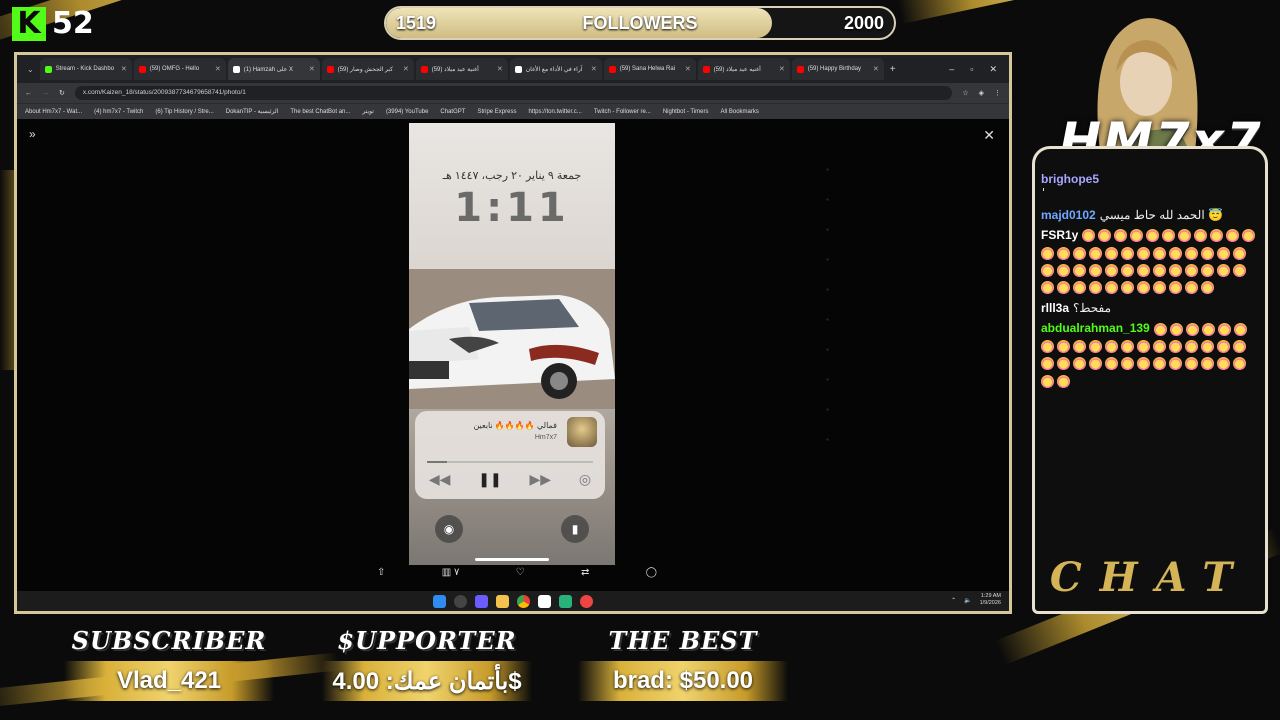 The height and width of the screenshot is (720, 1280). I want to click on best-value: brad: $50.00, so click(683, 680).